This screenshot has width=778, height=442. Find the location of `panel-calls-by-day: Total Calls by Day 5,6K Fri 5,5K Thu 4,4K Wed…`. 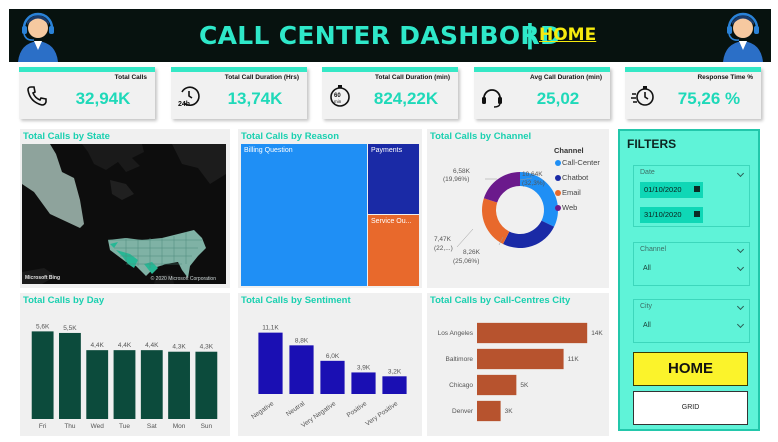

panel-calls-by-day: Total Calls by Day 5,6K Fri 5,5K Thu 4,4K Wed… is located at coordinates (125, 364).